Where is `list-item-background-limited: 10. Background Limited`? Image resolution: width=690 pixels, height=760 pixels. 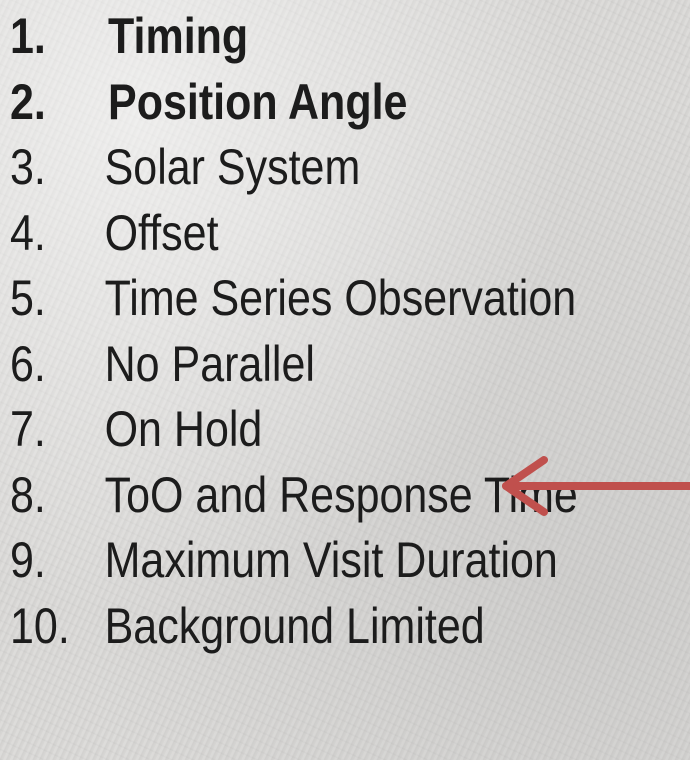
list-item-background-limited: 10. Background Limited is located at coordinates (294, 627).